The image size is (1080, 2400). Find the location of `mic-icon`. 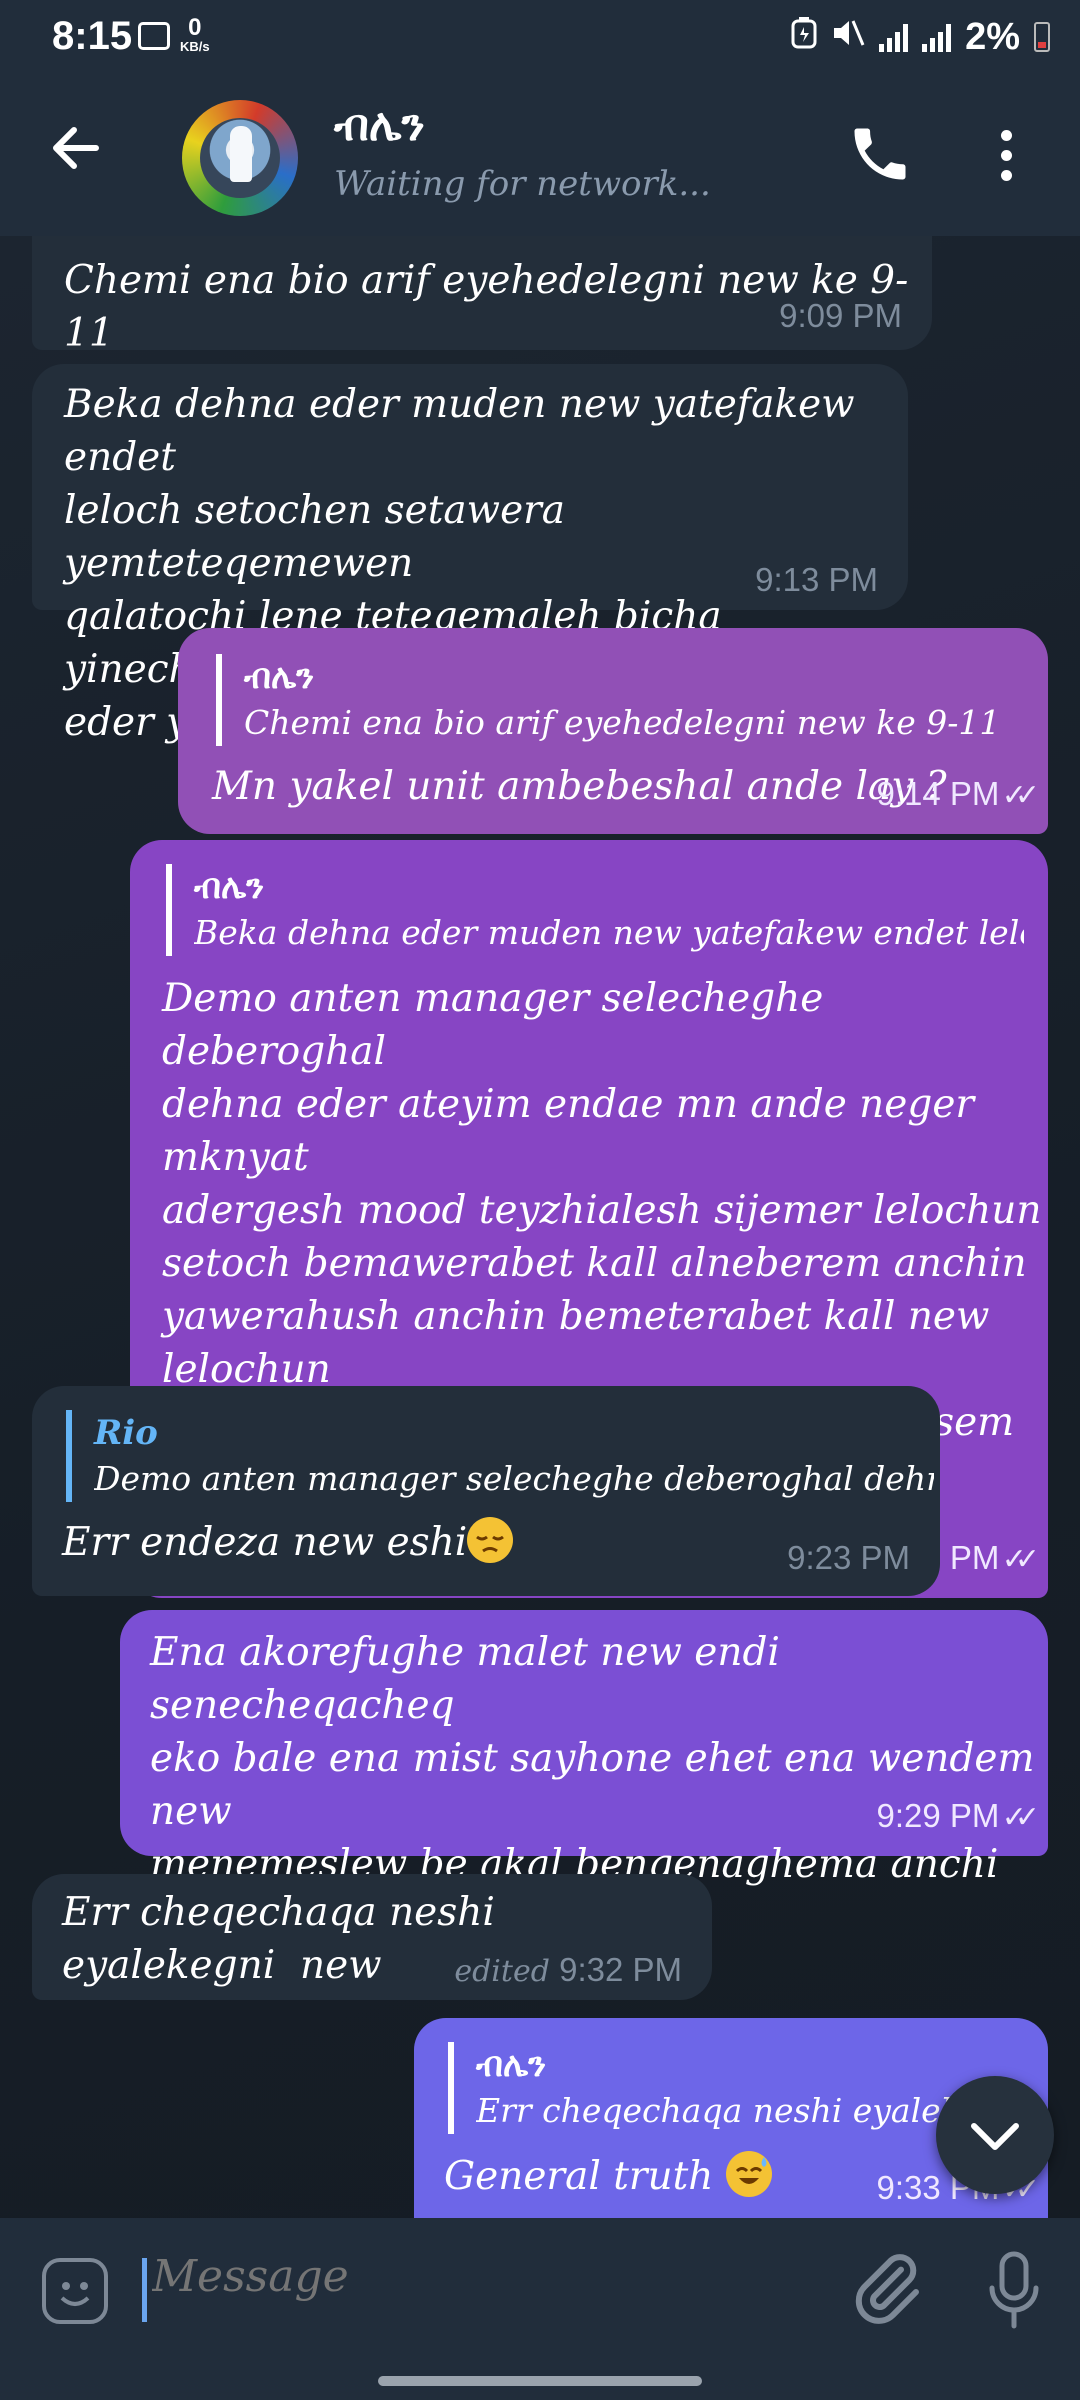

mic-icon is located at coordinates (1014, 2290).